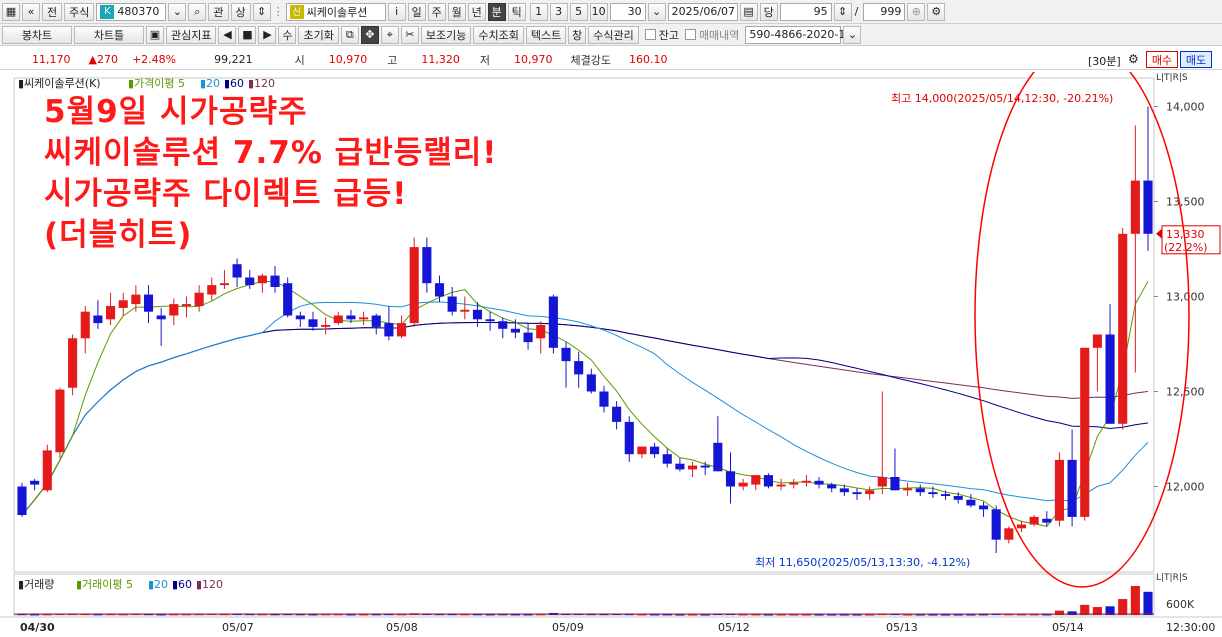  Describe the element at coordinates (267, 34) in the screenshot. I see `next-icon: ▶` at that location.